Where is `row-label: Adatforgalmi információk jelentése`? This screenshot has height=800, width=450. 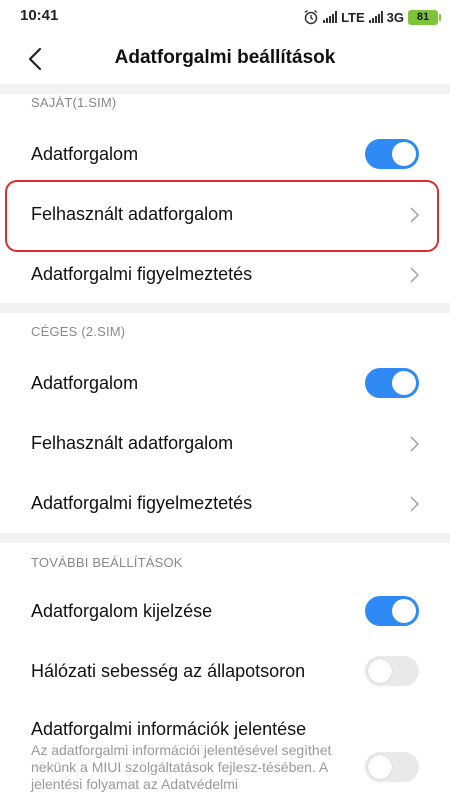
row-label: Adatforgalmi információk jelentése is located at coordinates (169, 729).